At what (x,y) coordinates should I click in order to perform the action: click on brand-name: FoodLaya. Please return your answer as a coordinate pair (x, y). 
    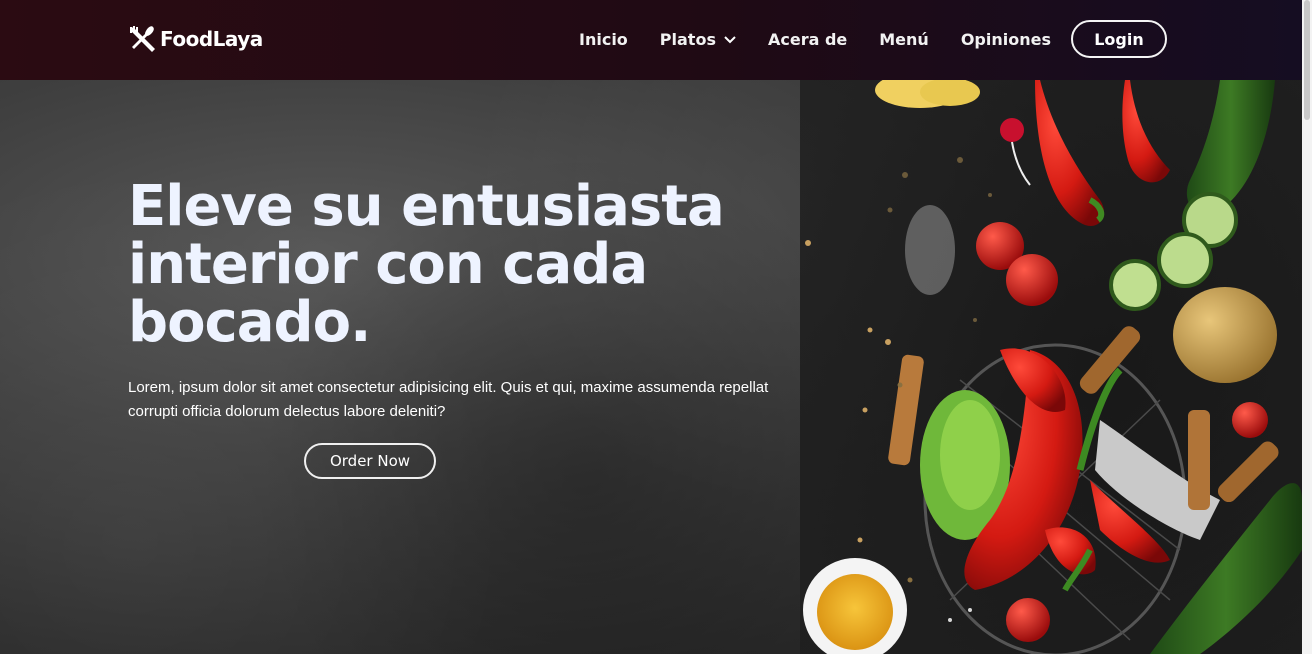
    Looking at the image, I should click on (211, 39).